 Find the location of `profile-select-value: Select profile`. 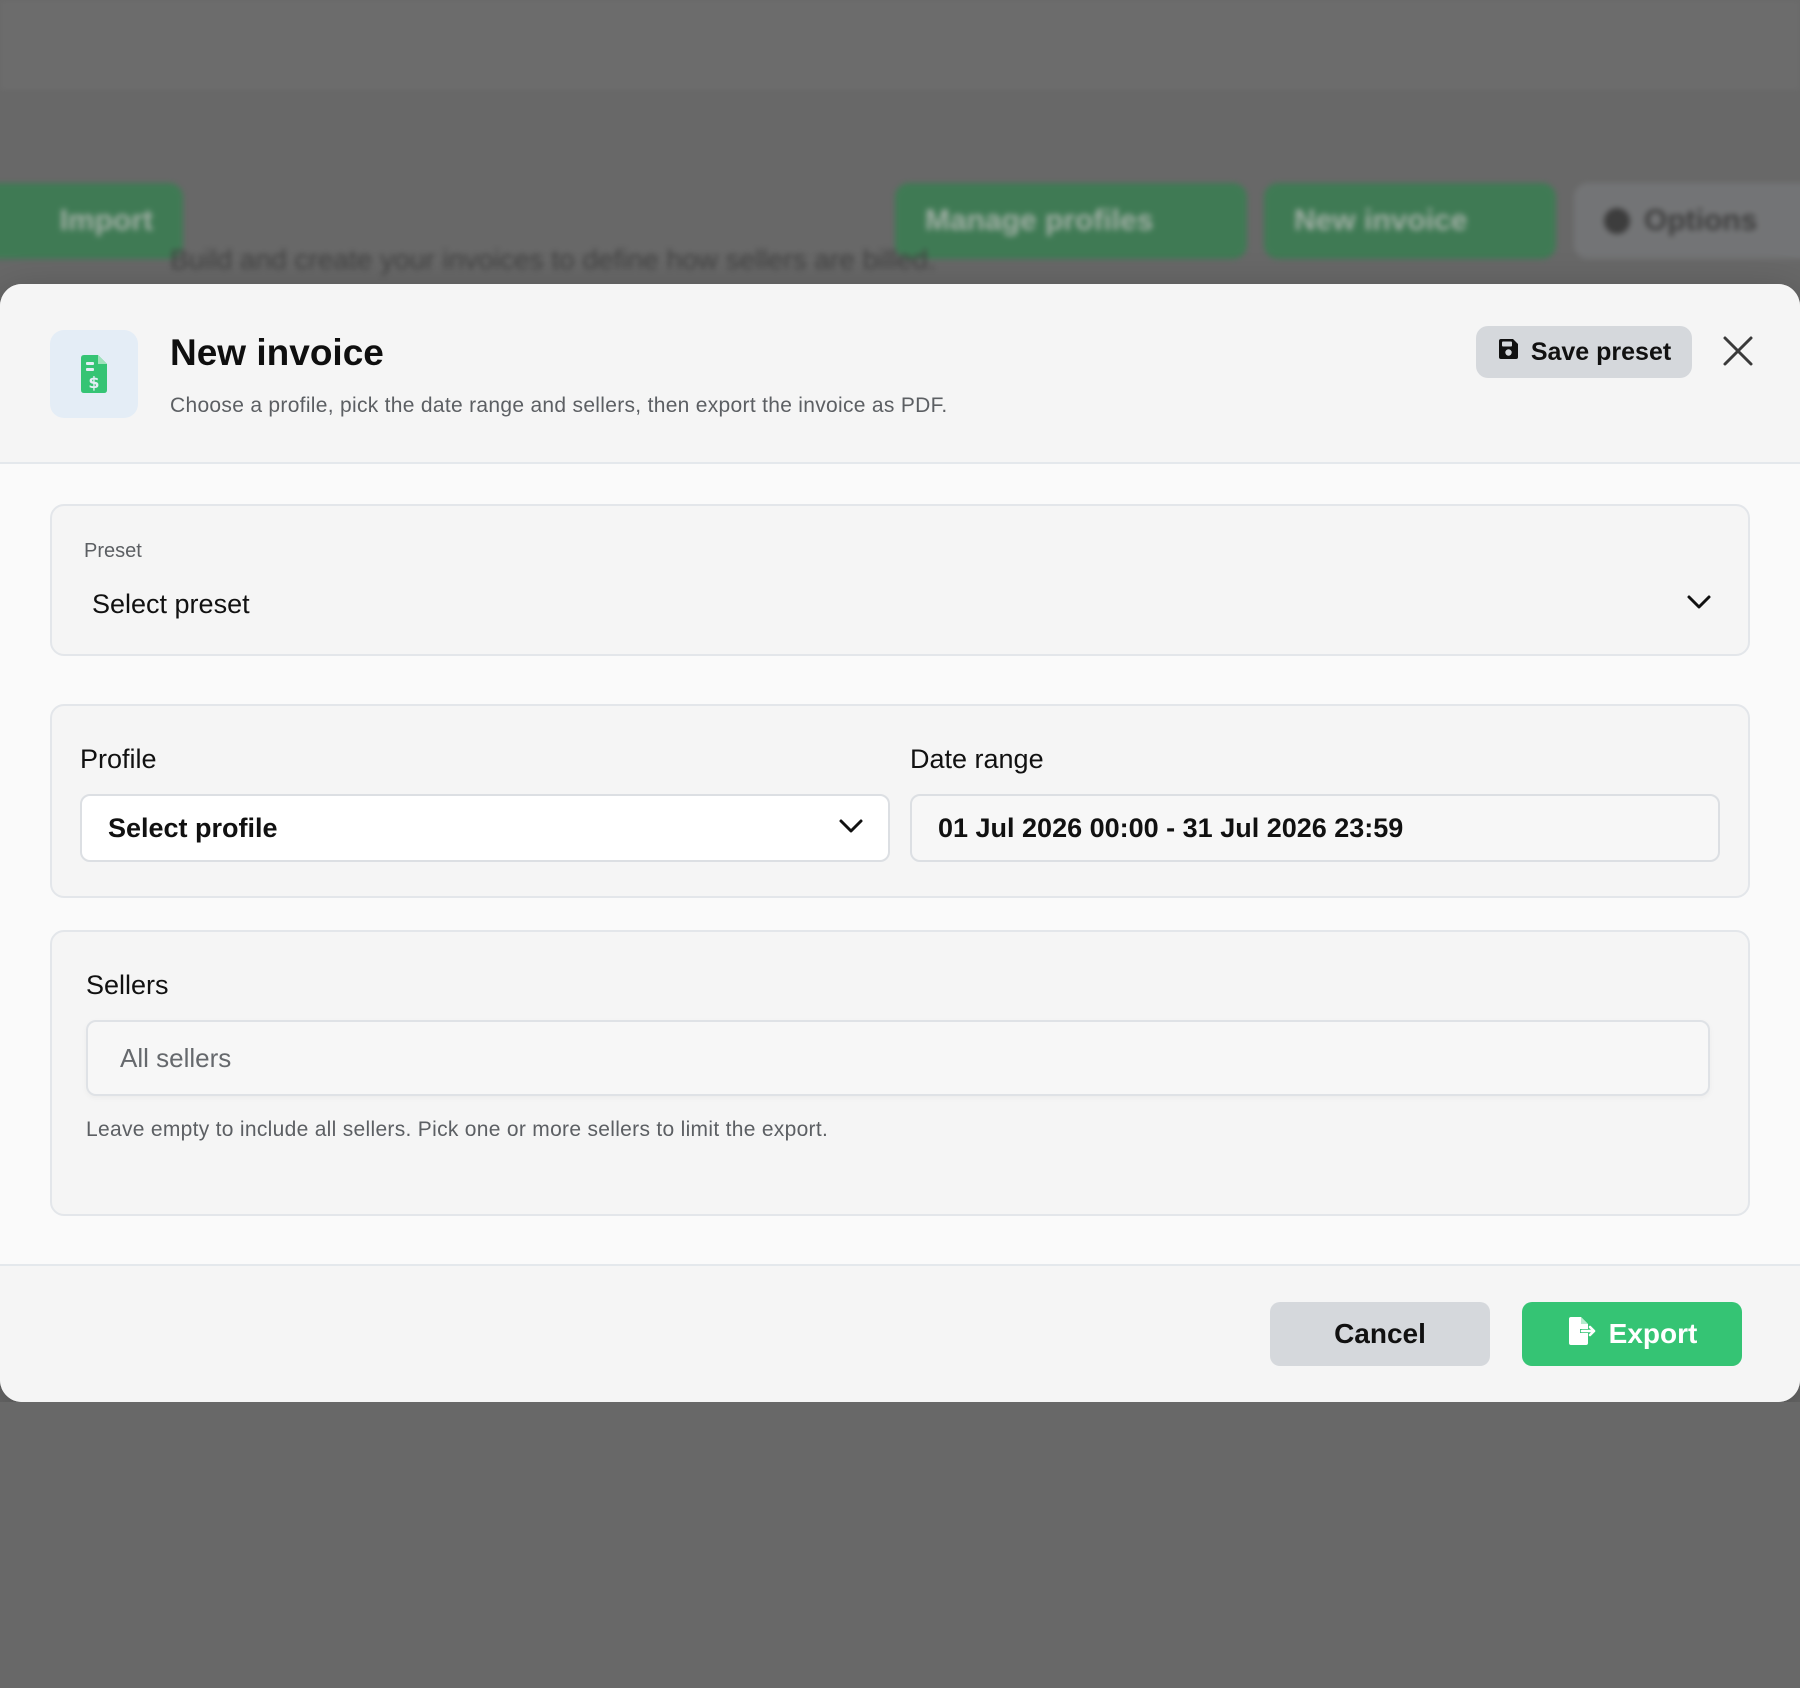

profile-select-value: Select profile is located at coordinates (193, 827).